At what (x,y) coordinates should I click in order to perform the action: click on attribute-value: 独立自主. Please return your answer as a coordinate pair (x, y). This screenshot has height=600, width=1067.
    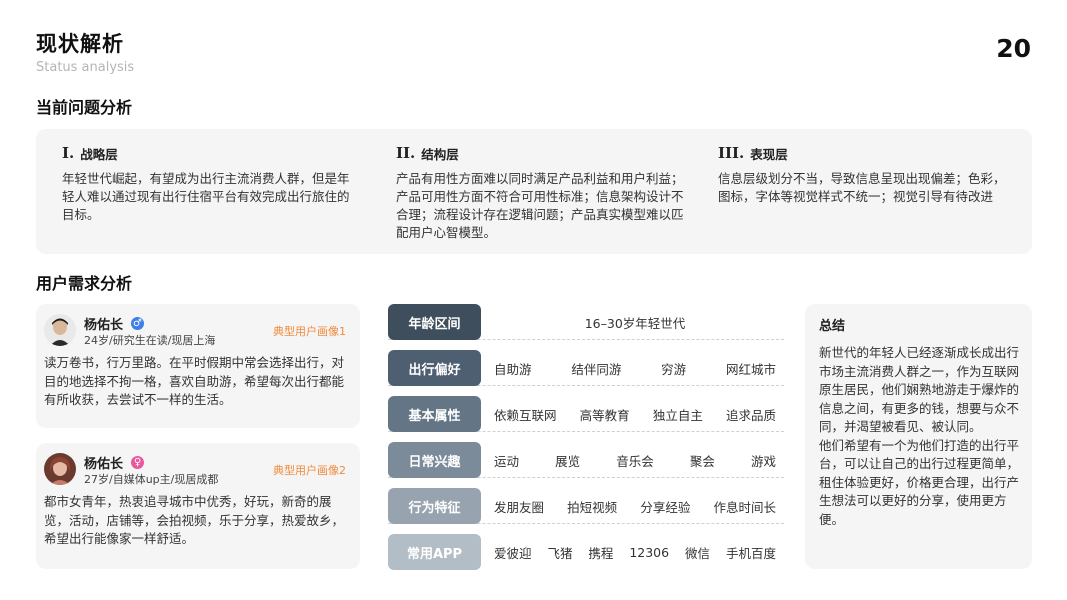
    Looking at the image, I should click on (677, 415).